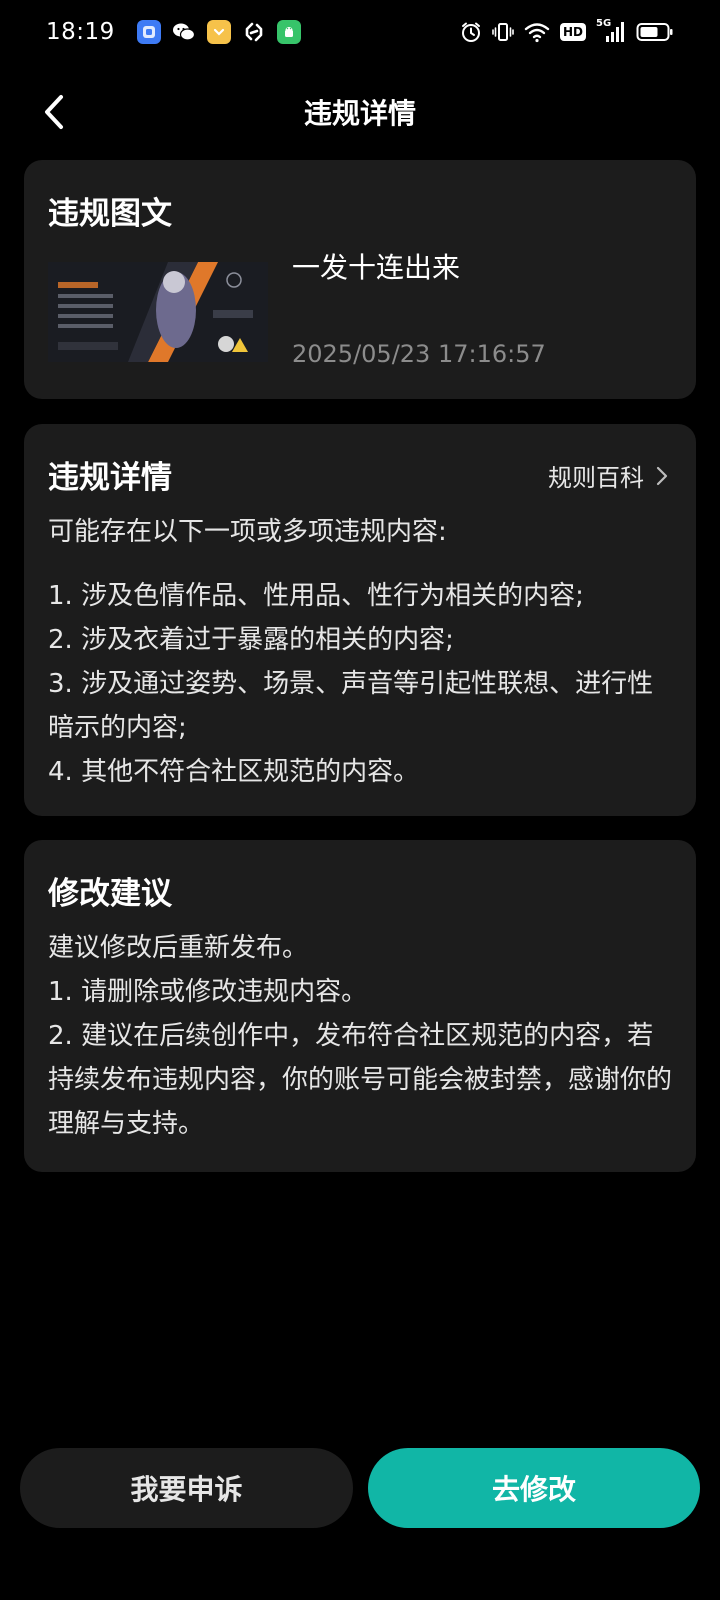 The width and height of the screenshot is (720, 1600). I want to click on wifi-icon, so click(537, 32).